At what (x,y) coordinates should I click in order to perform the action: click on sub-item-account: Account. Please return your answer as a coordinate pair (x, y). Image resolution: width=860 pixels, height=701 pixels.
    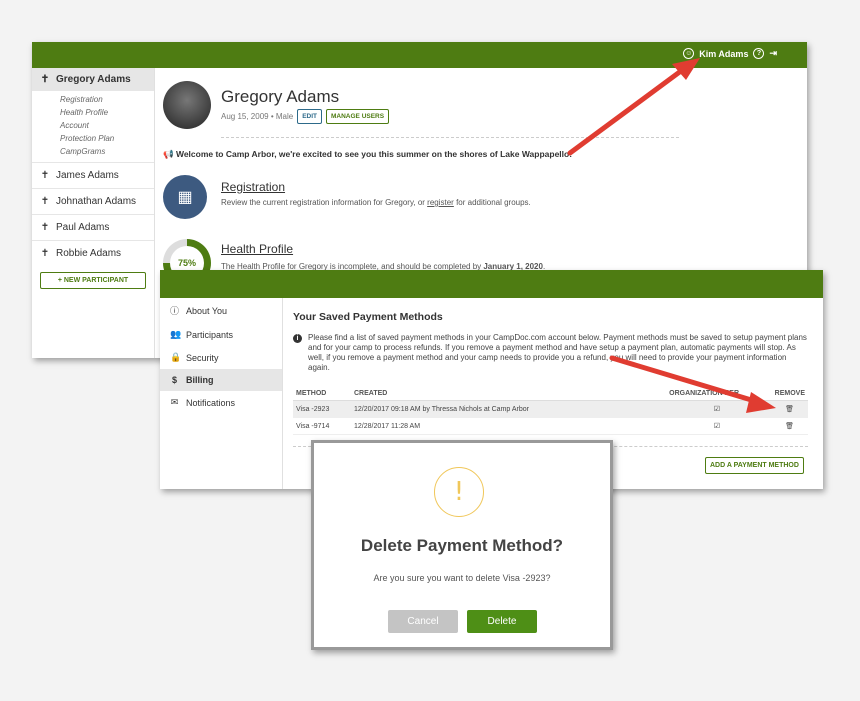
    Looking at the image, I should click on (93, 125).